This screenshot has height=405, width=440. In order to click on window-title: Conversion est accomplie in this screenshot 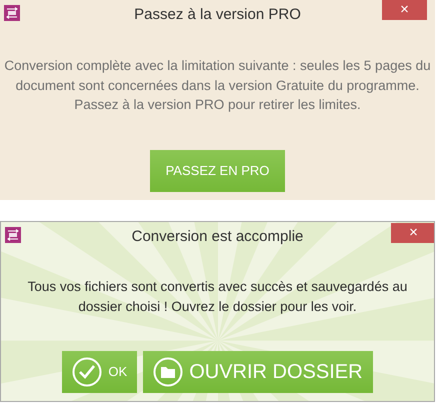, I will do `click(218, 236)`.